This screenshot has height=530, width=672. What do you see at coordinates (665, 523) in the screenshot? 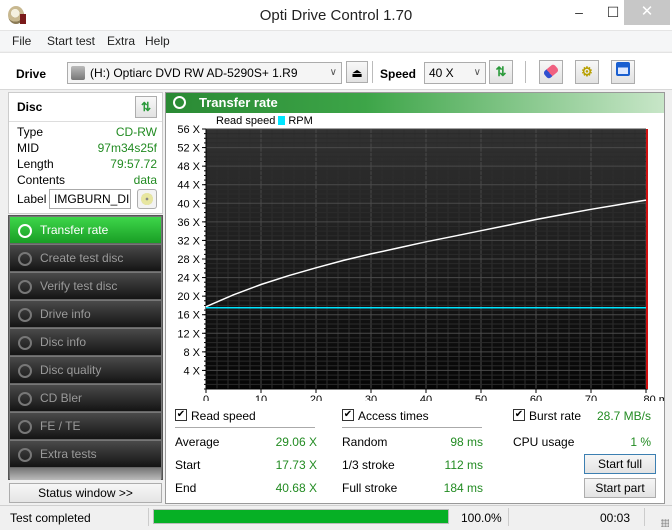
I see `resize-grip` at bounding box center [665, 523].